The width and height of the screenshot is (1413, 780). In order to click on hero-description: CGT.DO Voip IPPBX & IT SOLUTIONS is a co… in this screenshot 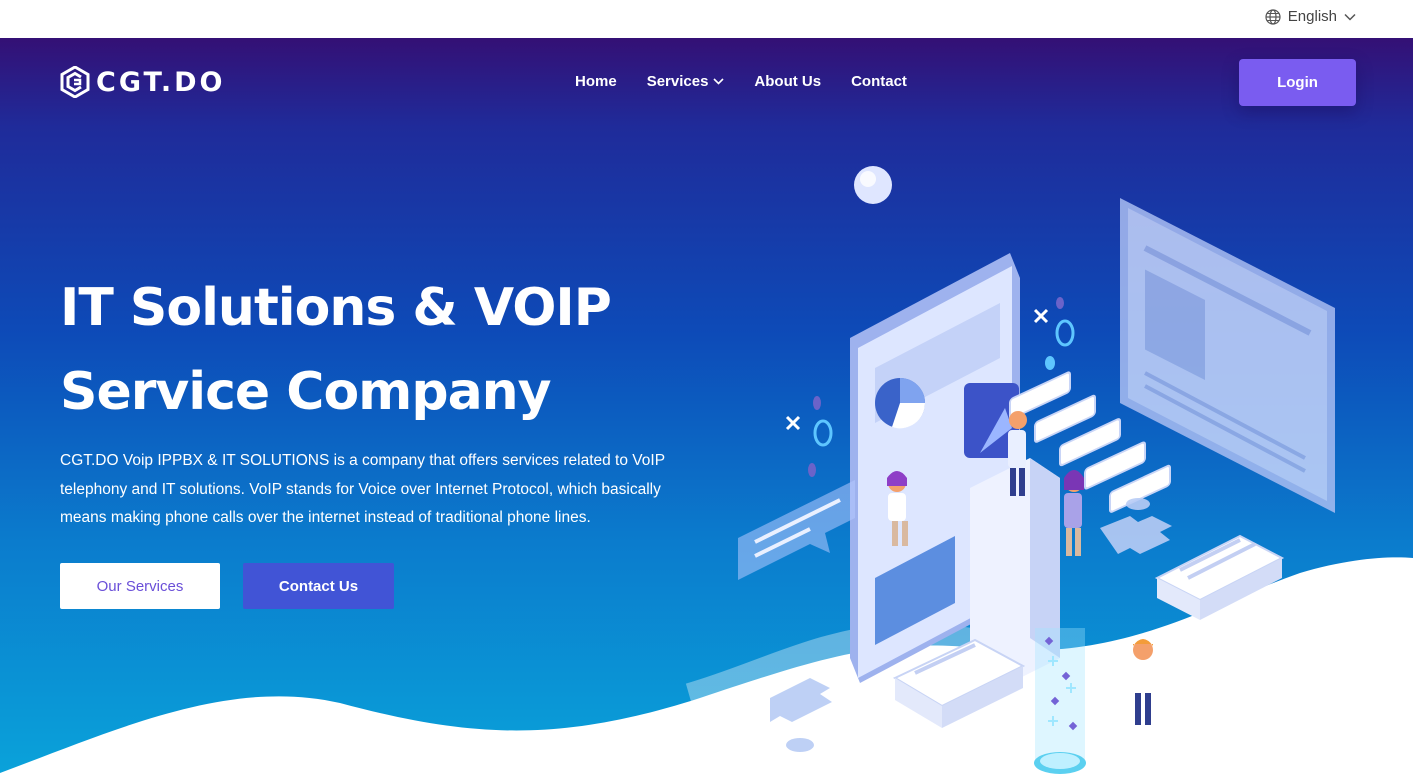, I will do `click(362, 489)`.